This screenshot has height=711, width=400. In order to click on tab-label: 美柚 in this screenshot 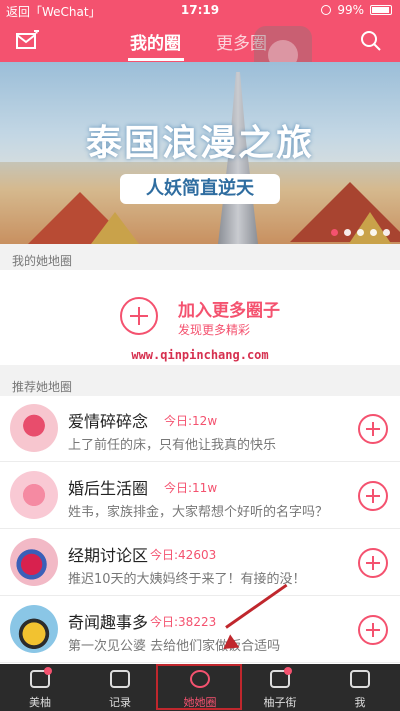, I will do `click(40, 702)`.